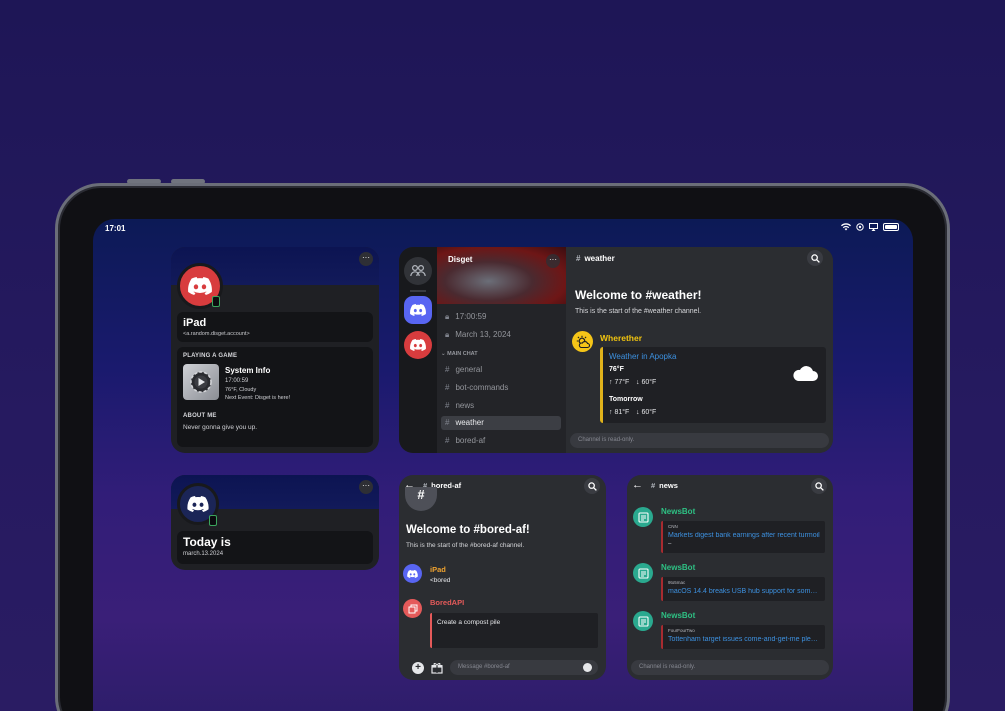  Describe the element at coordinates (637, 485) in the screenshot. I see `back-icon: ←` at that location.